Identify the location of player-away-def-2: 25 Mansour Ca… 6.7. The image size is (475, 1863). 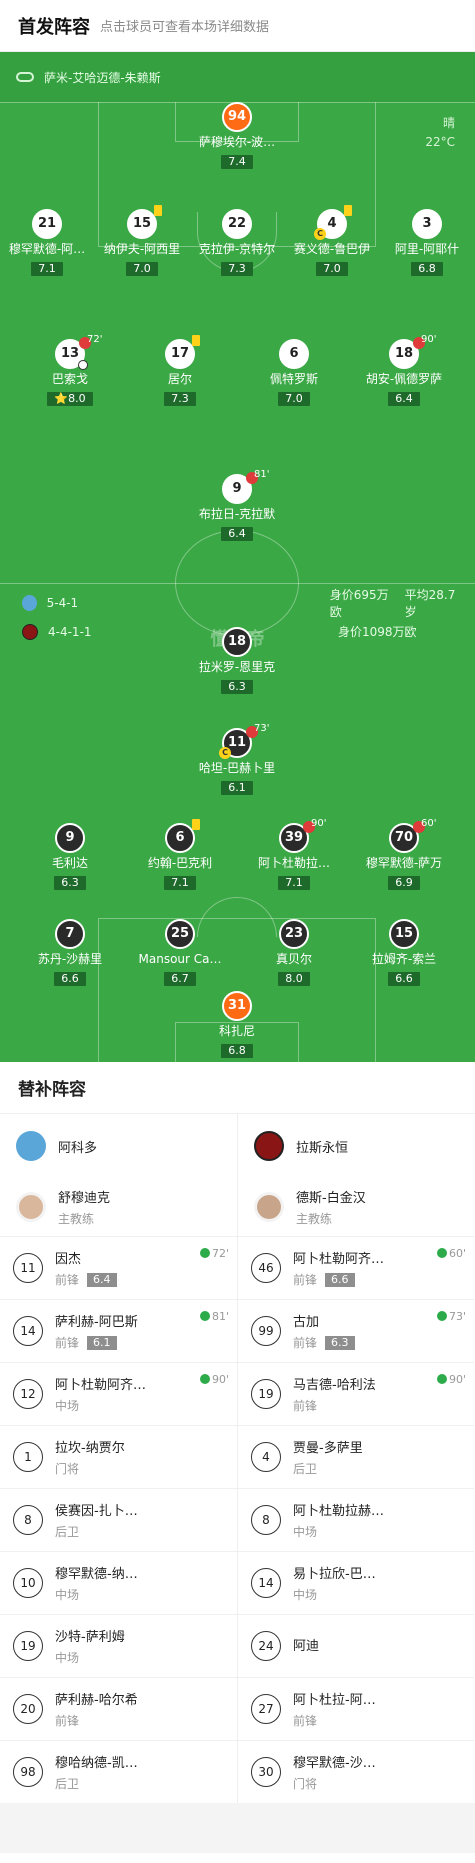
(180, 952).